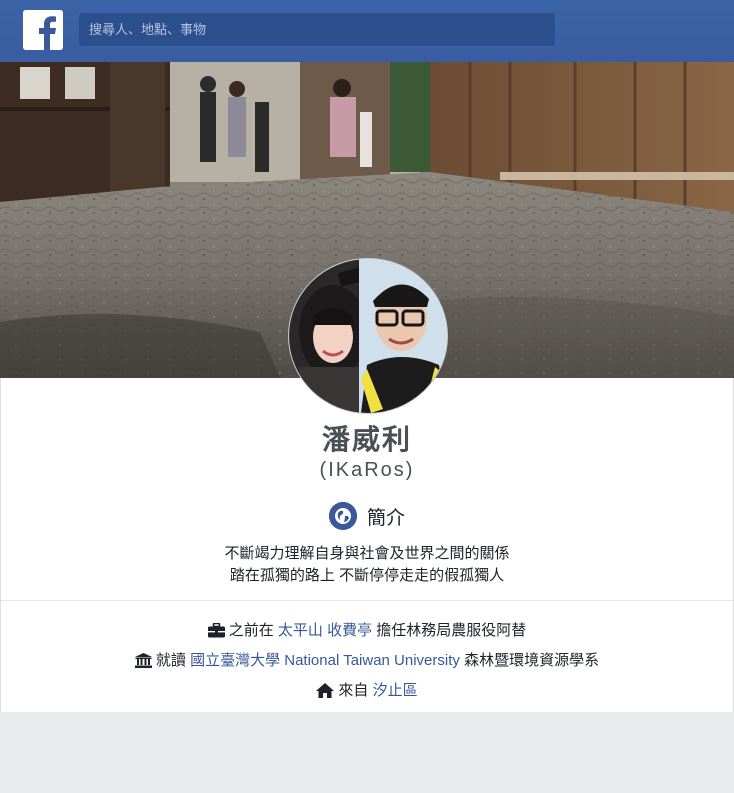 The image size is (734, 793). What do you see at coordinates (317, 29) in the screenshot?
I see `search-input` at bounding box center [317, 29].